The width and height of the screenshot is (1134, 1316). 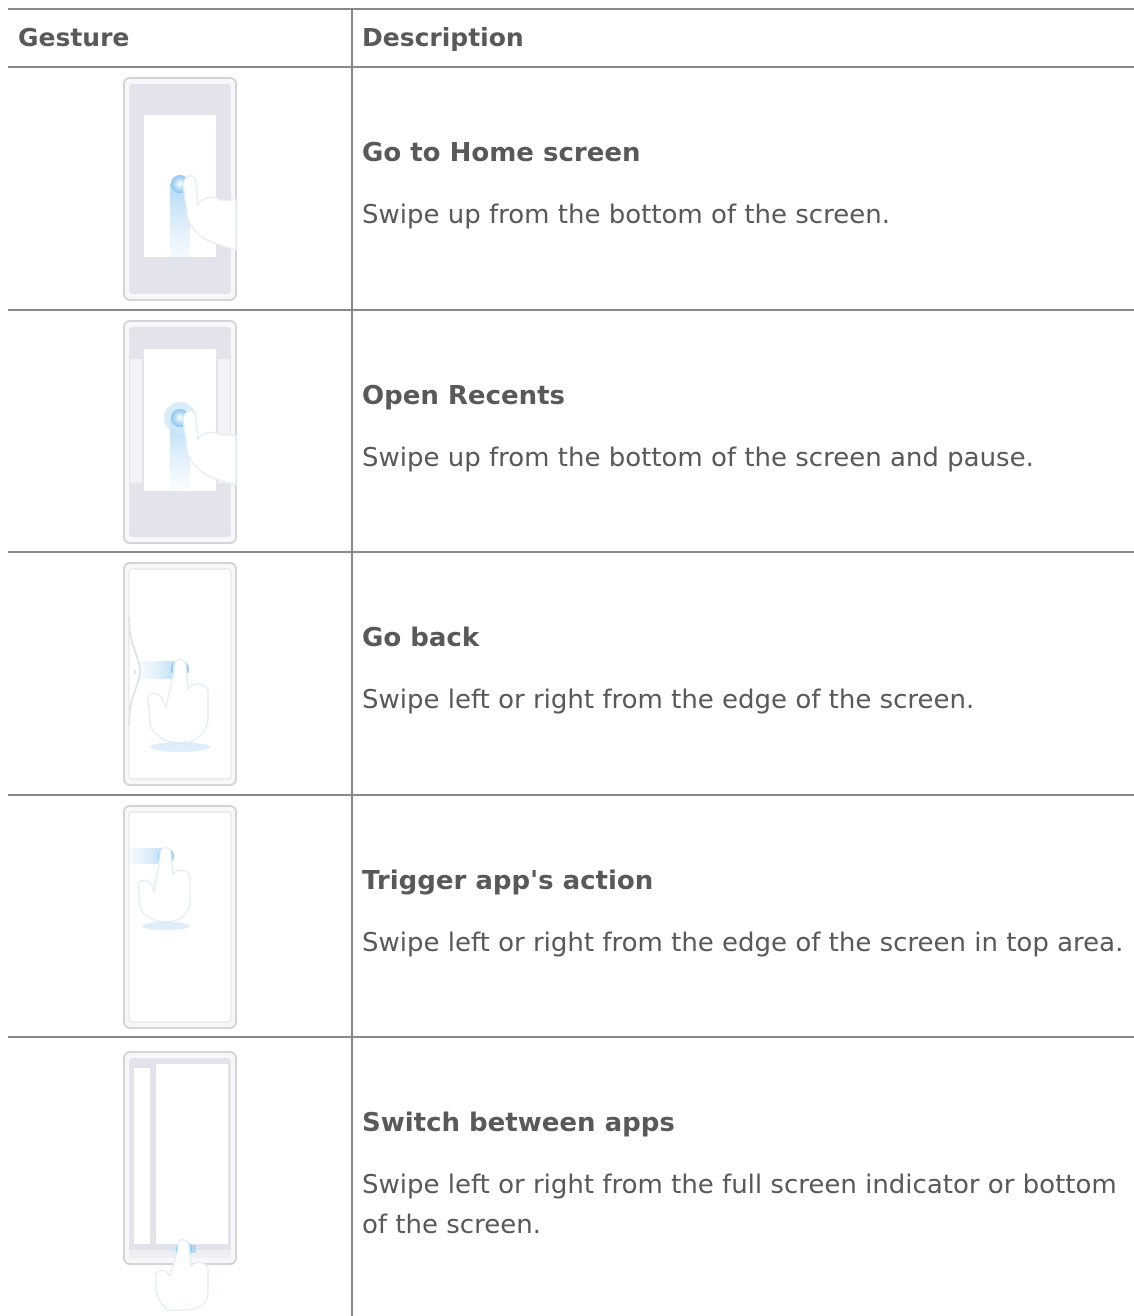 I want to click on swipe-edge-top-action-icon, so click(x=180, y=917).